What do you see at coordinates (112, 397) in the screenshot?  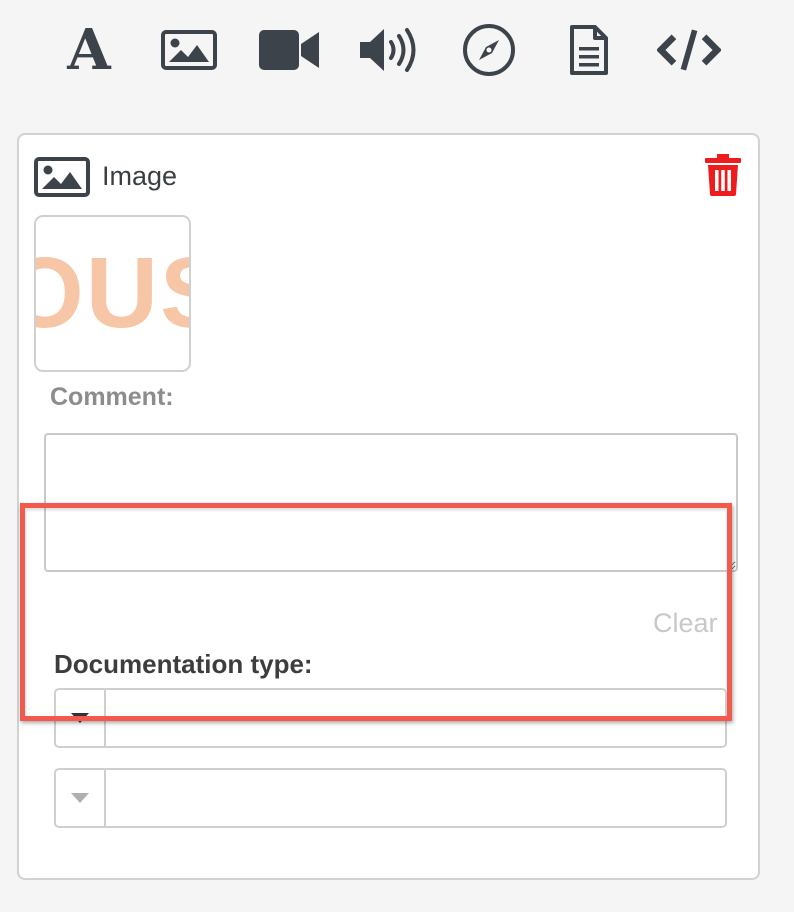 I see `comment-label: Comment:` at bounding box center [112, 397].